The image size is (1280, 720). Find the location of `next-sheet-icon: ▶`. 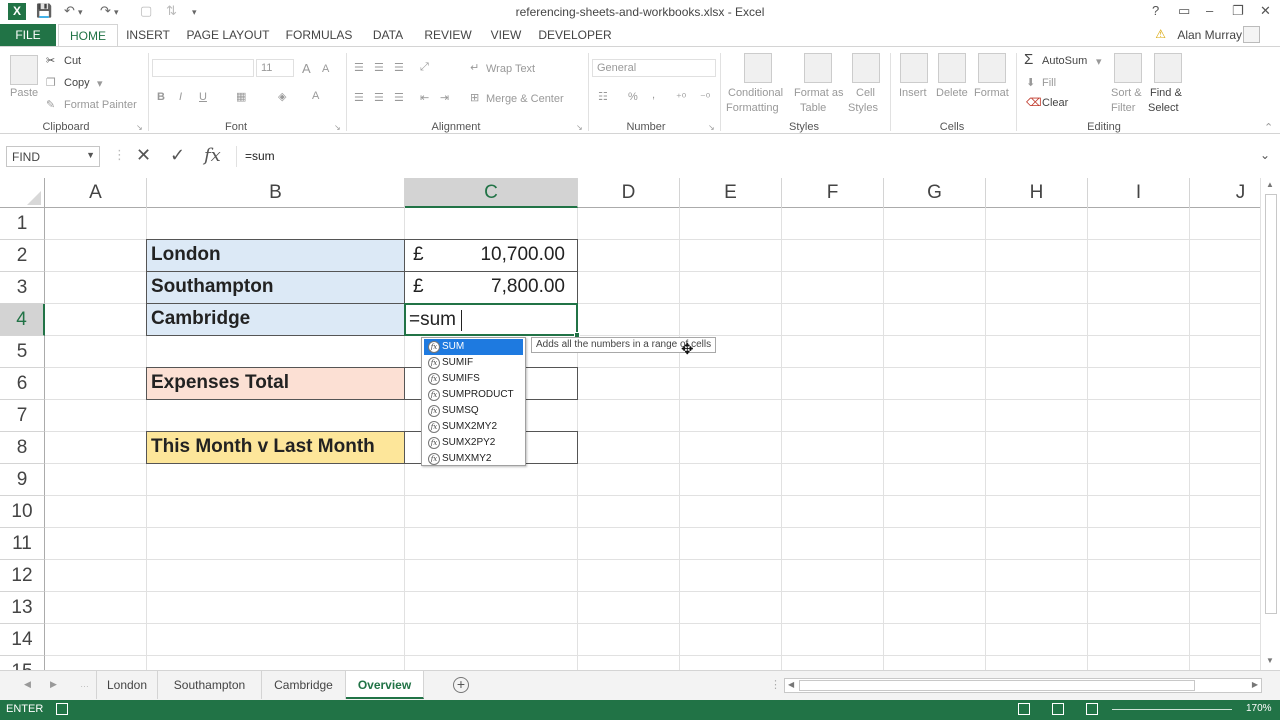

next-sheet-icon: ▶ is located at coordinates (53, 684).